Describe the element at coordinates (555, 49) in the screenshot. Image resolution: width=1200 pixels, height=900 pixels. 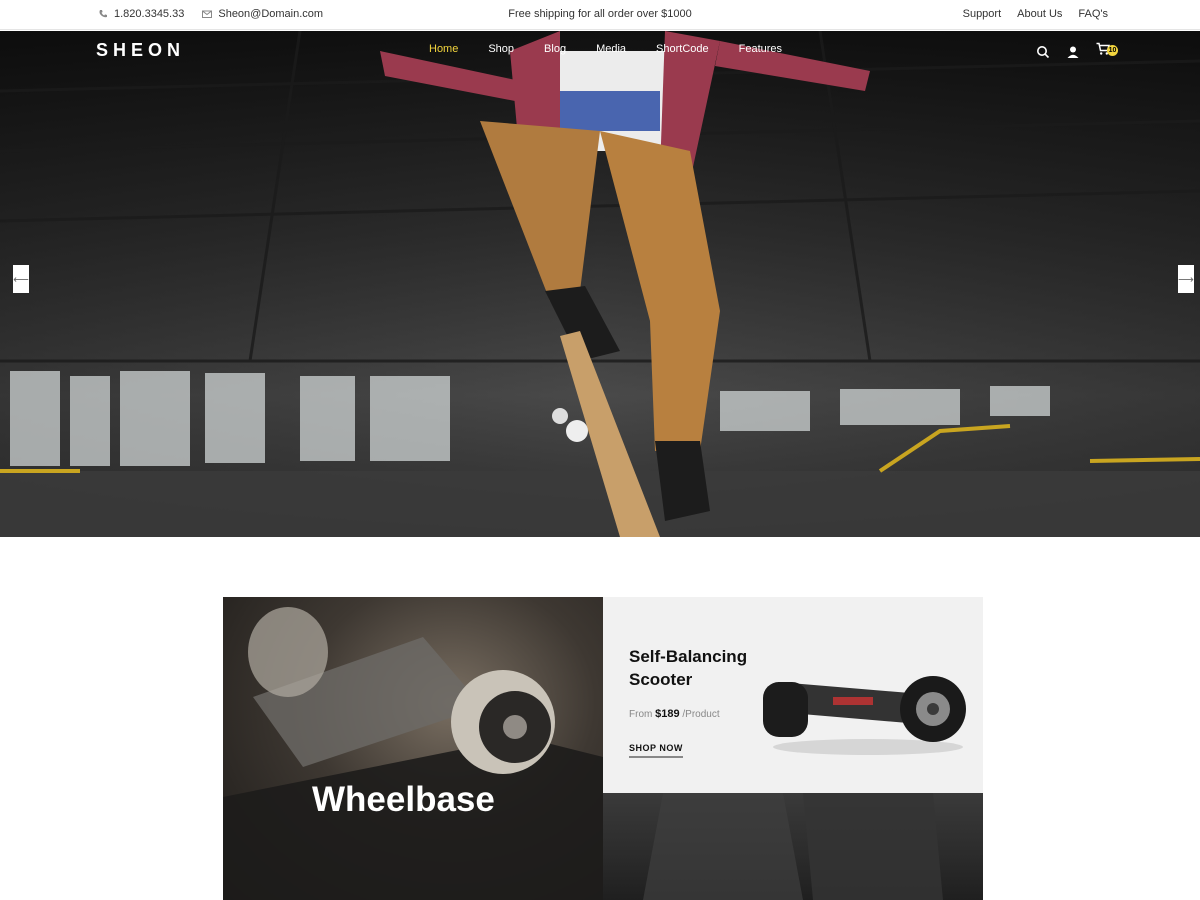
I see `menu-item-blog: Blog` at that location.